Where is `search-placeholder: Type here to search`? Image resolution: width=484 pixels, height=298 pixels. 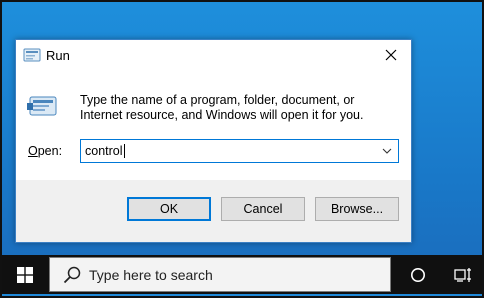 search-placeholder: Type here to search is located at coordinates (151, 275).